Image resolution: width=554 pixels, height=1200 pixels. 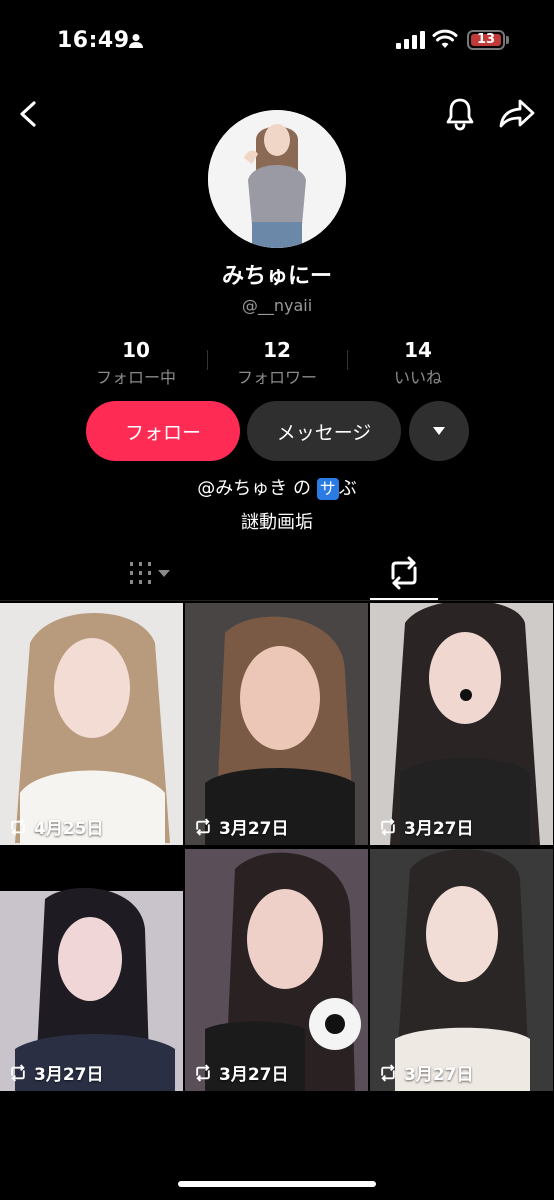 I want to click on stat-likes-count: 14, so click(x=418, y=350).